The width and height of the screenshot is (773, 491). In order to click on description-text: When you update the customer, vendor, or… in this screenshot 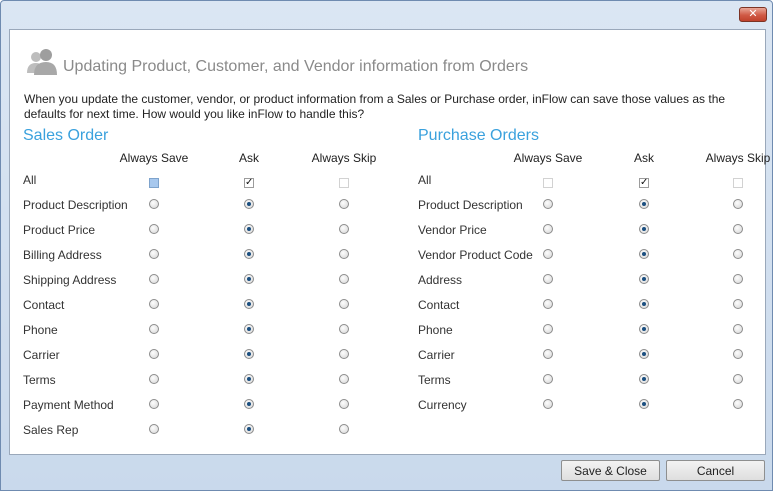, I will do `click(375, 106)`.